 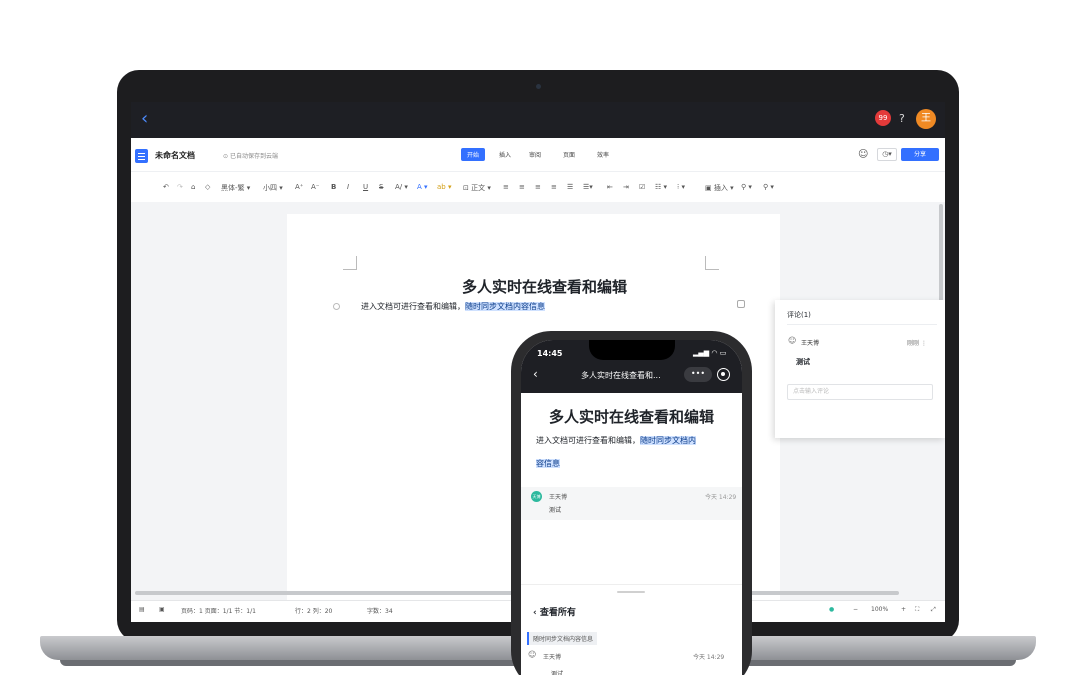 I want to click on indent-increase-icon: ⇥, so click(x=626, y=187).